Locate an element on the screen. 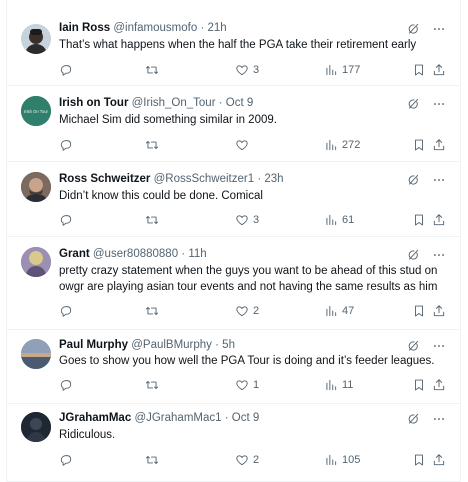 The height and width of the screenshot is (482, 468). author-handle: @Irish_On_Tour is located at coordinates (174, 103).